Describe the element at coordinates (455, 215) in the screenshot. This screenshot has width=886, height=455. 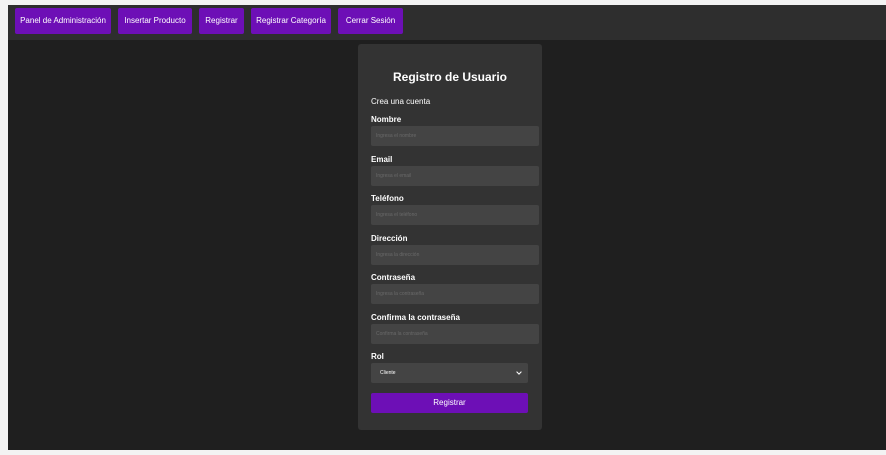
I see `telefono-input` at that location.